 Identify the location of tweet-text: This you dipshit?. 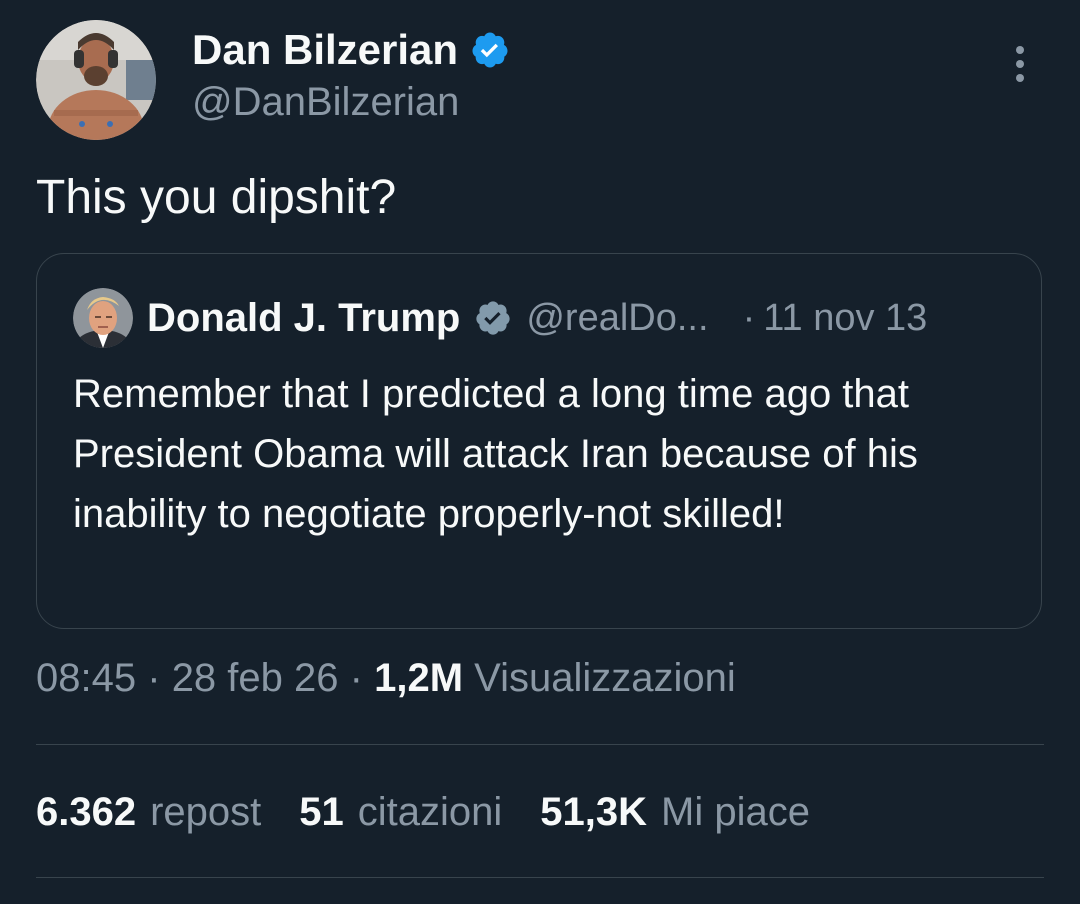
(216, 197).